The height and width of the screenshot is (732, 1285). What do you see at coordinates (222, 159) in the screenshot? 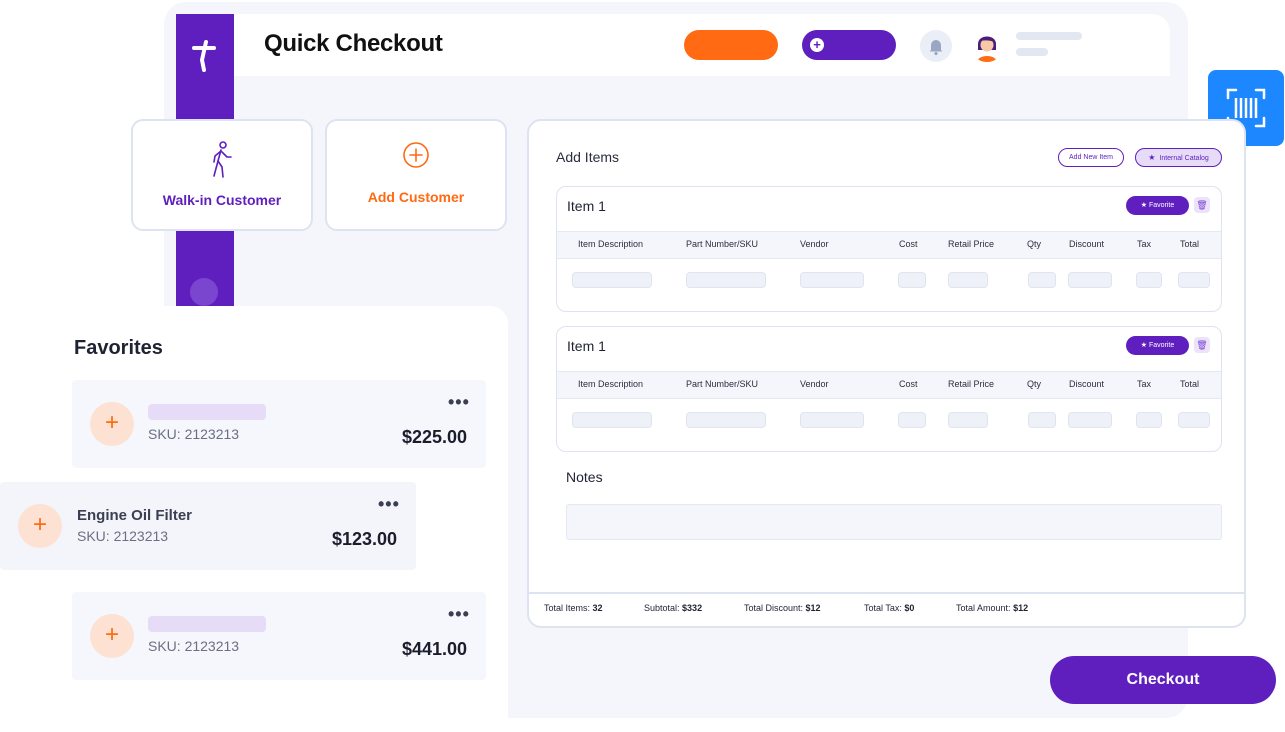
I see `walking-person-icon` at bounding box center [222, 159].